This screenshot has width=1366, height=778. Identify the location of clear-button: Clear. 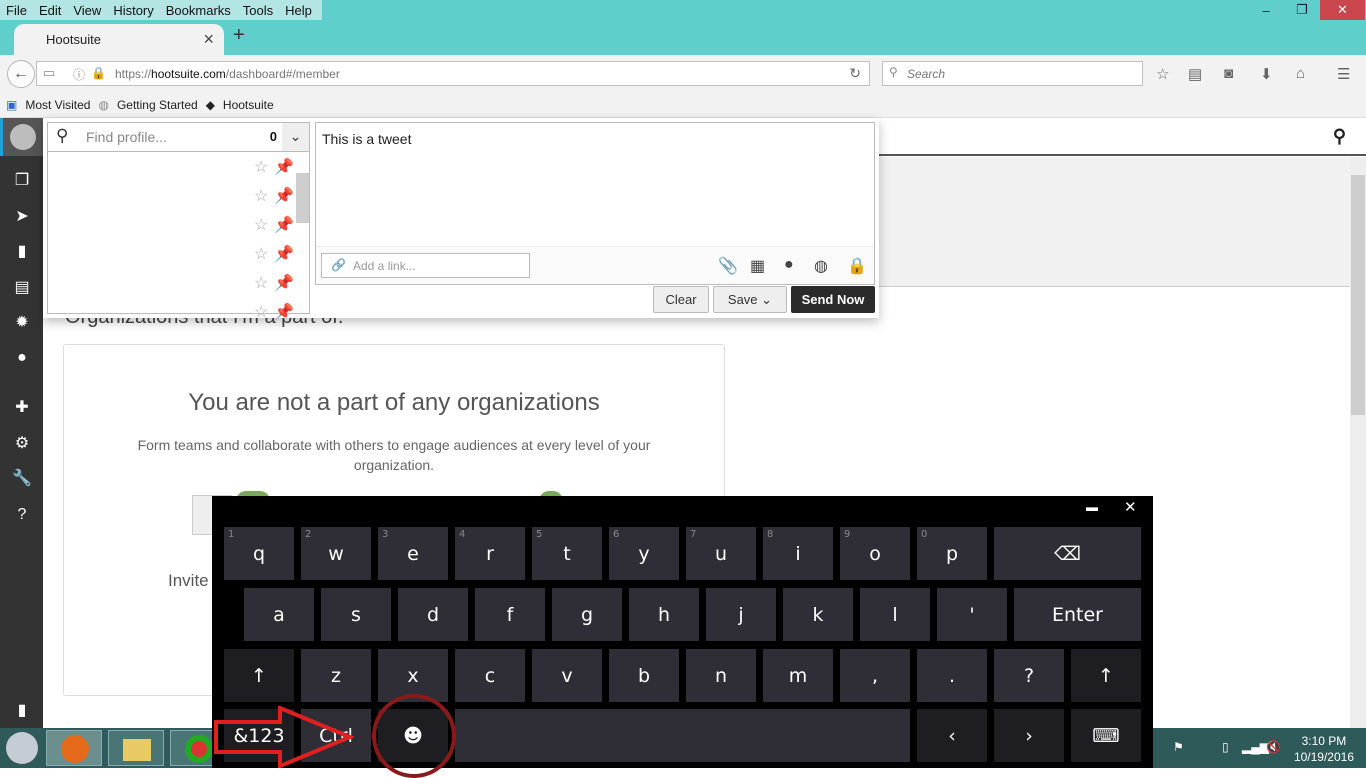
(681, 299).